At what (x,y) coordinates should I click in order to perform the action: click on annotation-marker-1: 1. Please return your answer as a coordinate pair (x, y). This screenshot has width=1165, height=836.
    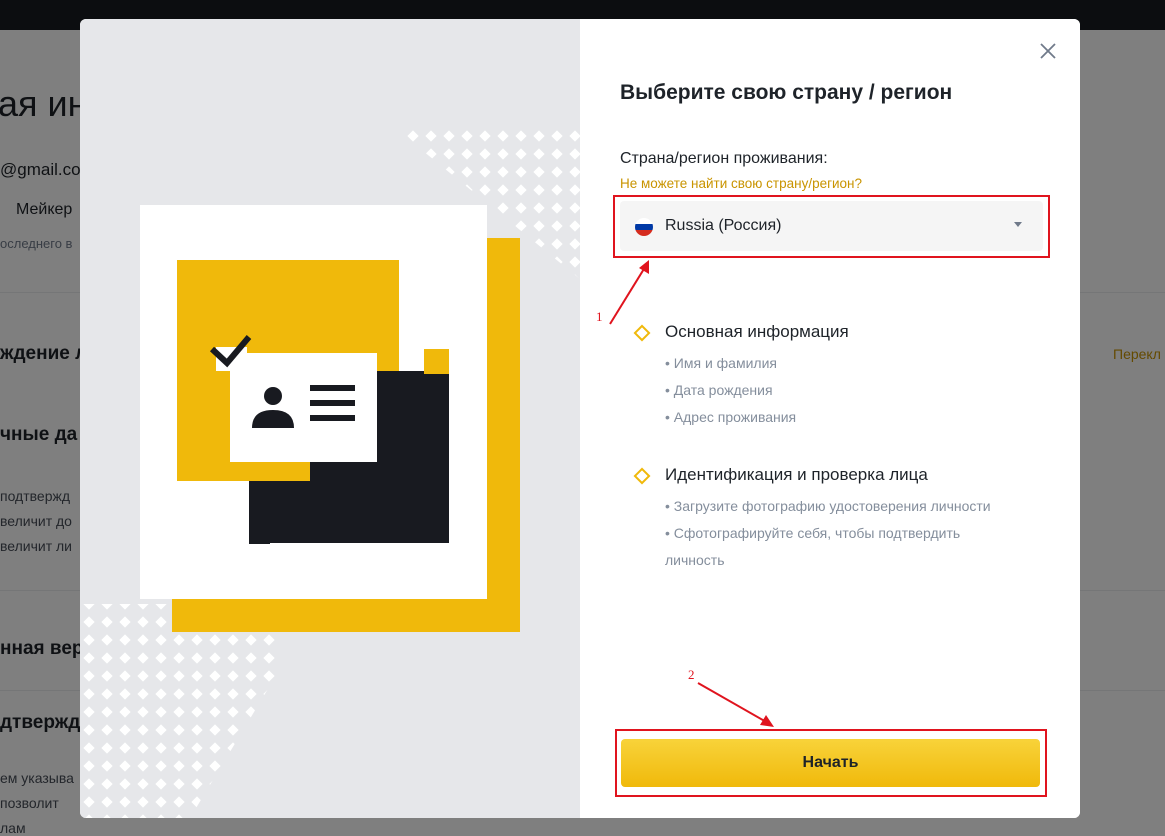
    Looking at the image, I should click on (599, 316).